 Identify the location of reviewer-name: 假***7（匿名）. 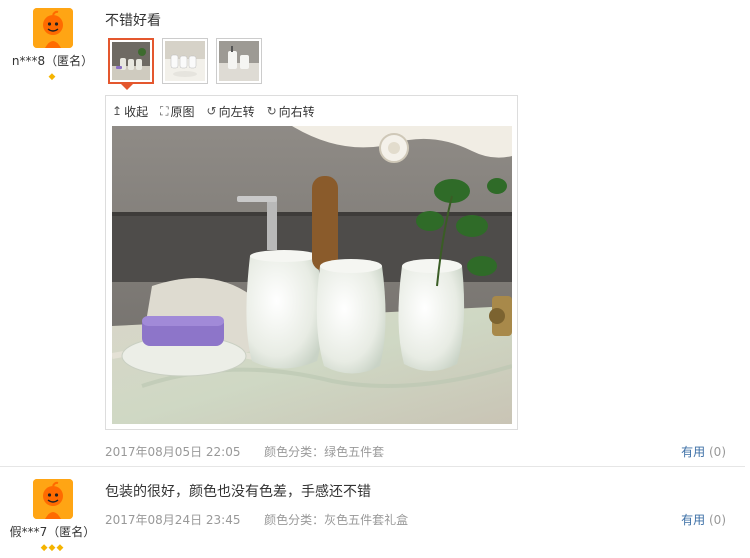
(52, 532).